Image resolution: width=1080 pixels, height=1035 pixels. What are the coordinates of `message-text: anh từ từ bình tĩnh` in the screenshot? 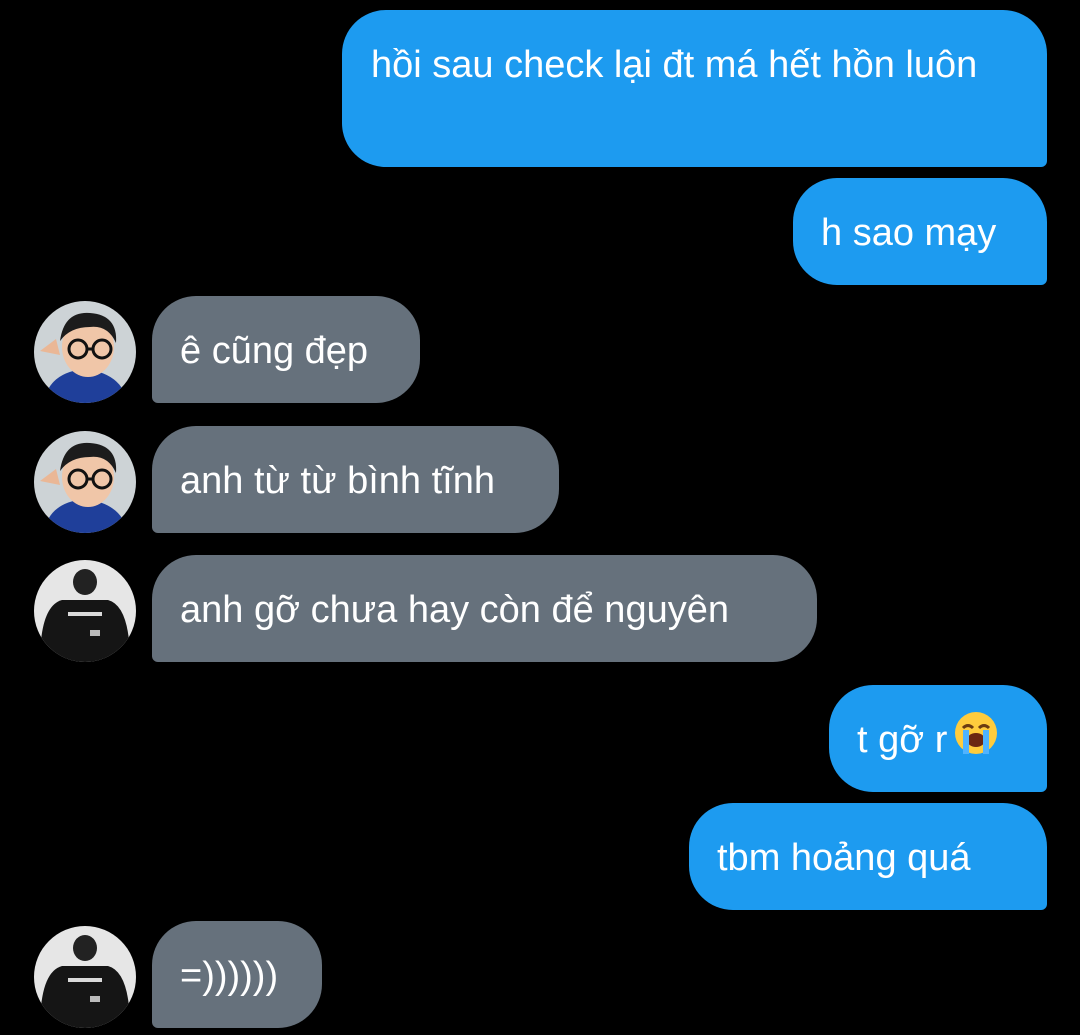 It's located at (337, 481).